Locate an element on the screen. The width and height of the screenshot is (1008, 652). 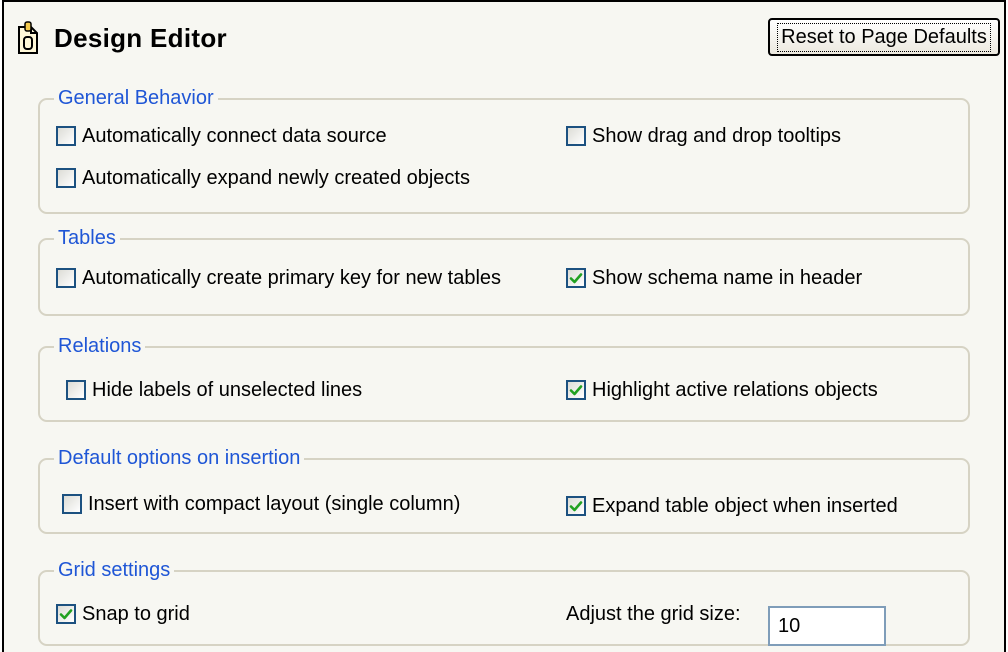
option-label: Hide labels of unselected lines is located at coordinates (227, 389).